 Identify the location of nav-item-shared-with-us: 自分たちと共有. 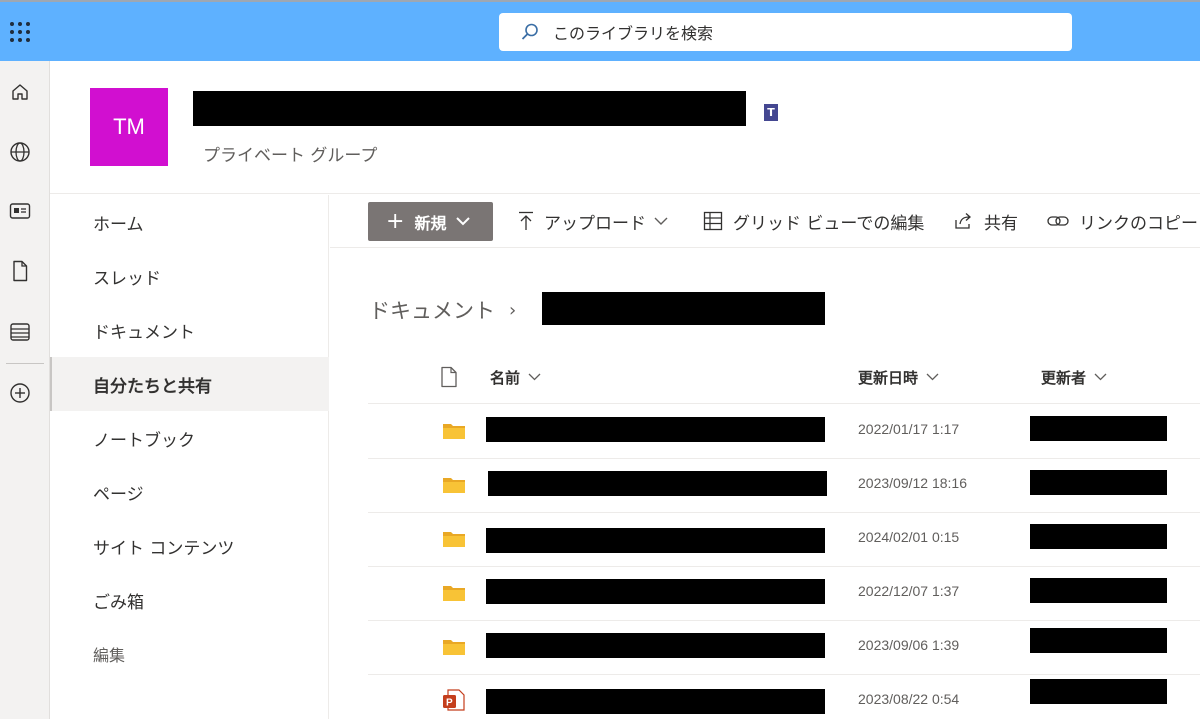
(189, 384).